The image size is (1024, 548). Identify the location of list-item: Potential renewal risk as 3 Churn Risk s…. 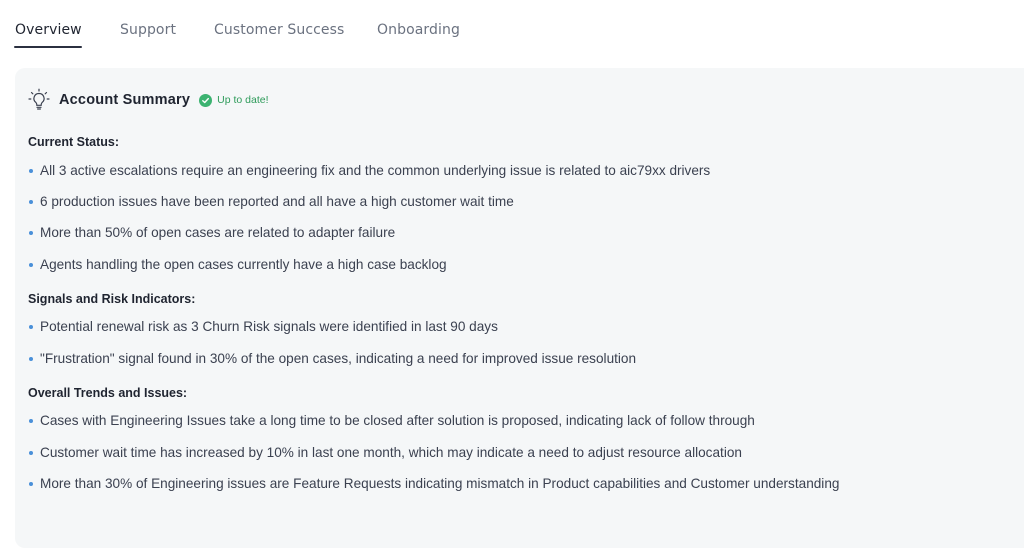
(263, 326).